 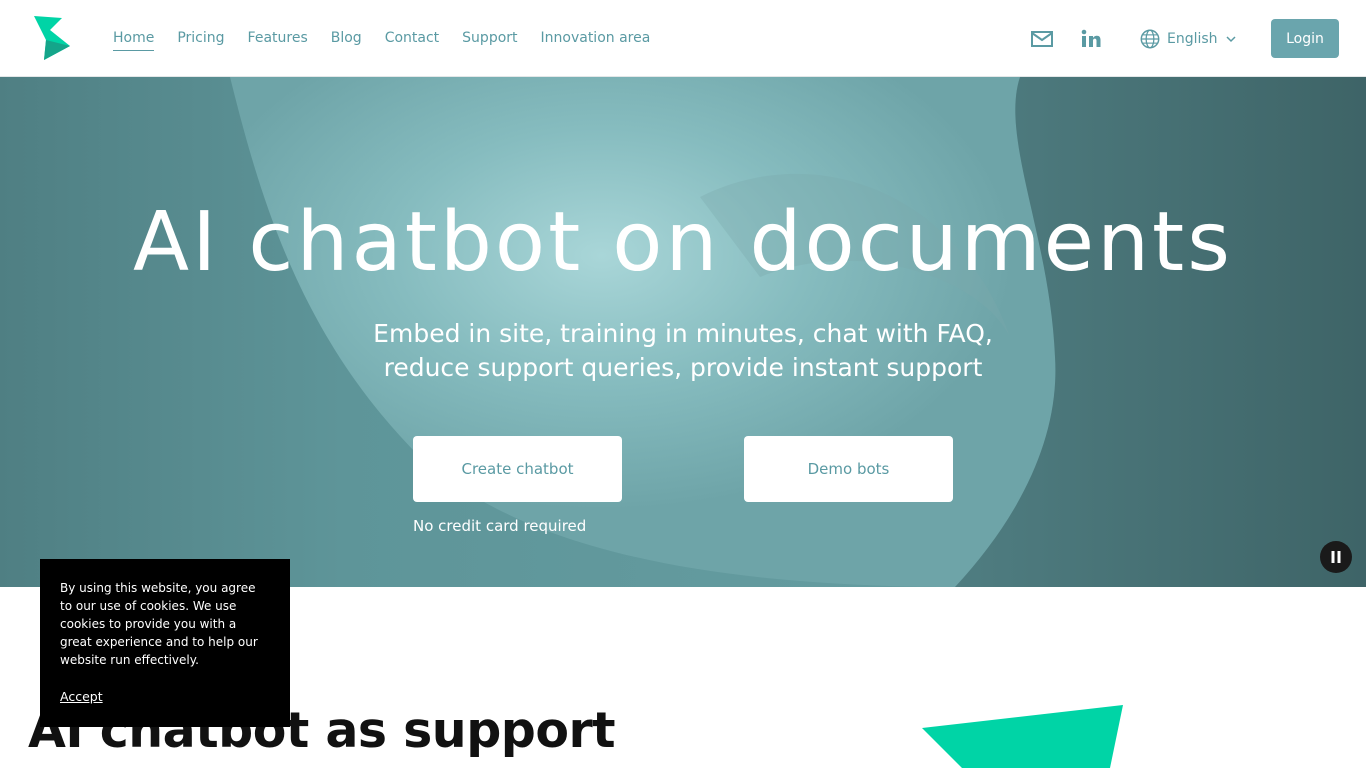 I want to click on nav-home: Home, so click(x=134, y=39).